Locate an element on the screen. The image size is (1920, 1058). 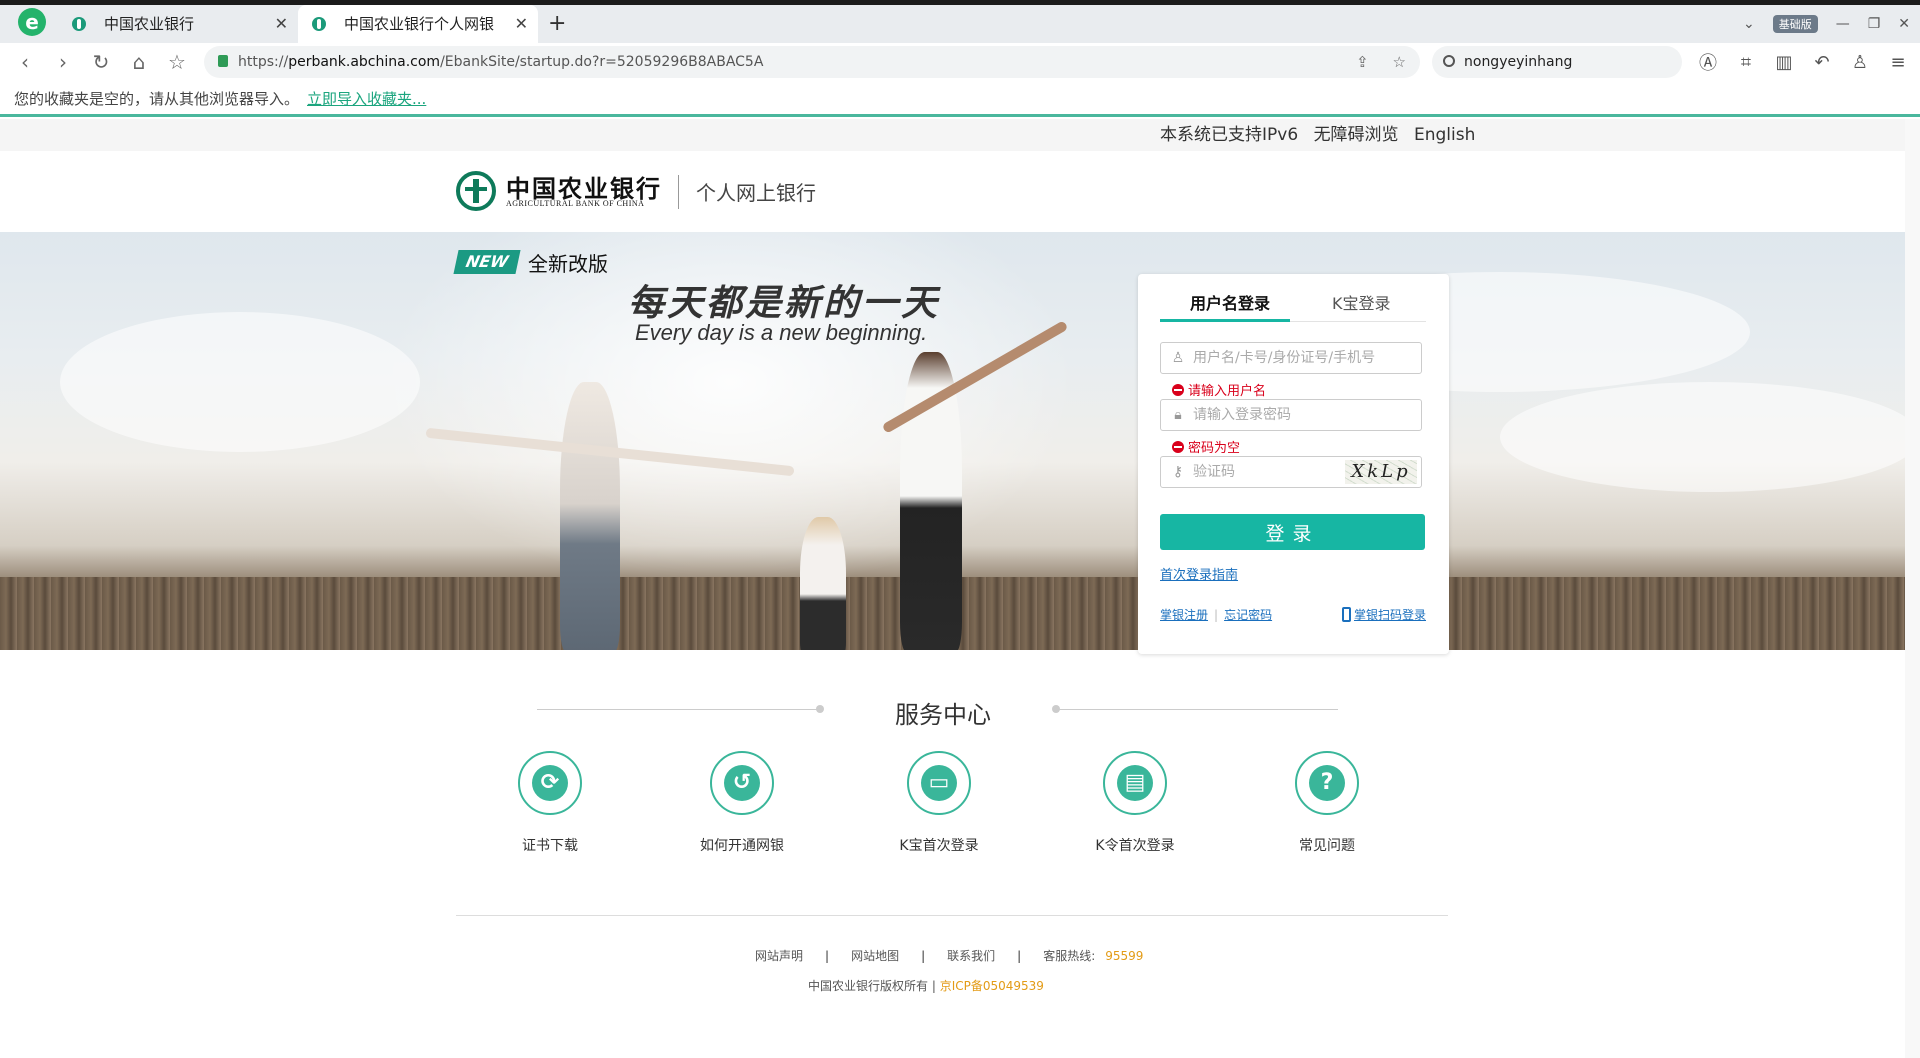
lock-icon: 🔒︎ is located at coordinates (1178, 415).